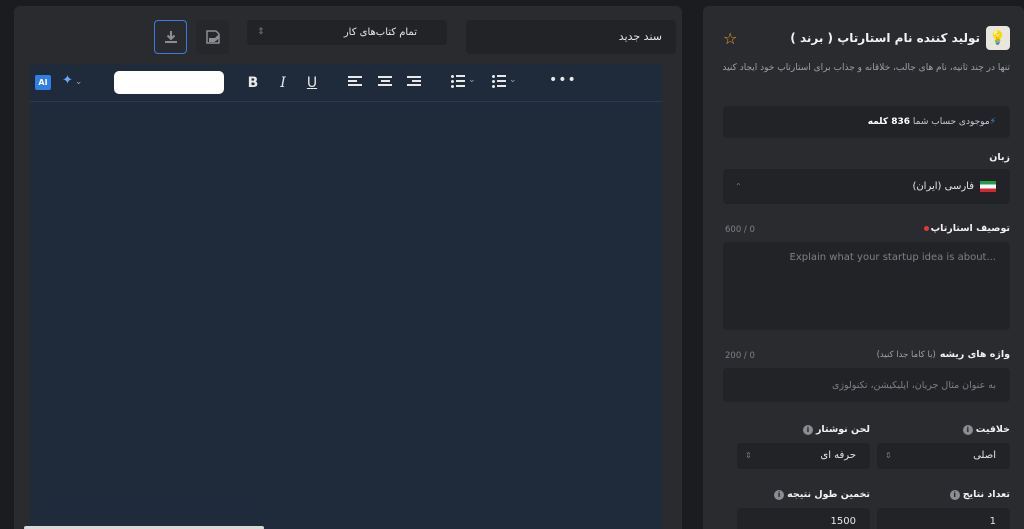 This screenshot has height=529, width=1024. Describe the element at coordinates (866, 385) in the screenshot. I see `keywords-input` at that location.